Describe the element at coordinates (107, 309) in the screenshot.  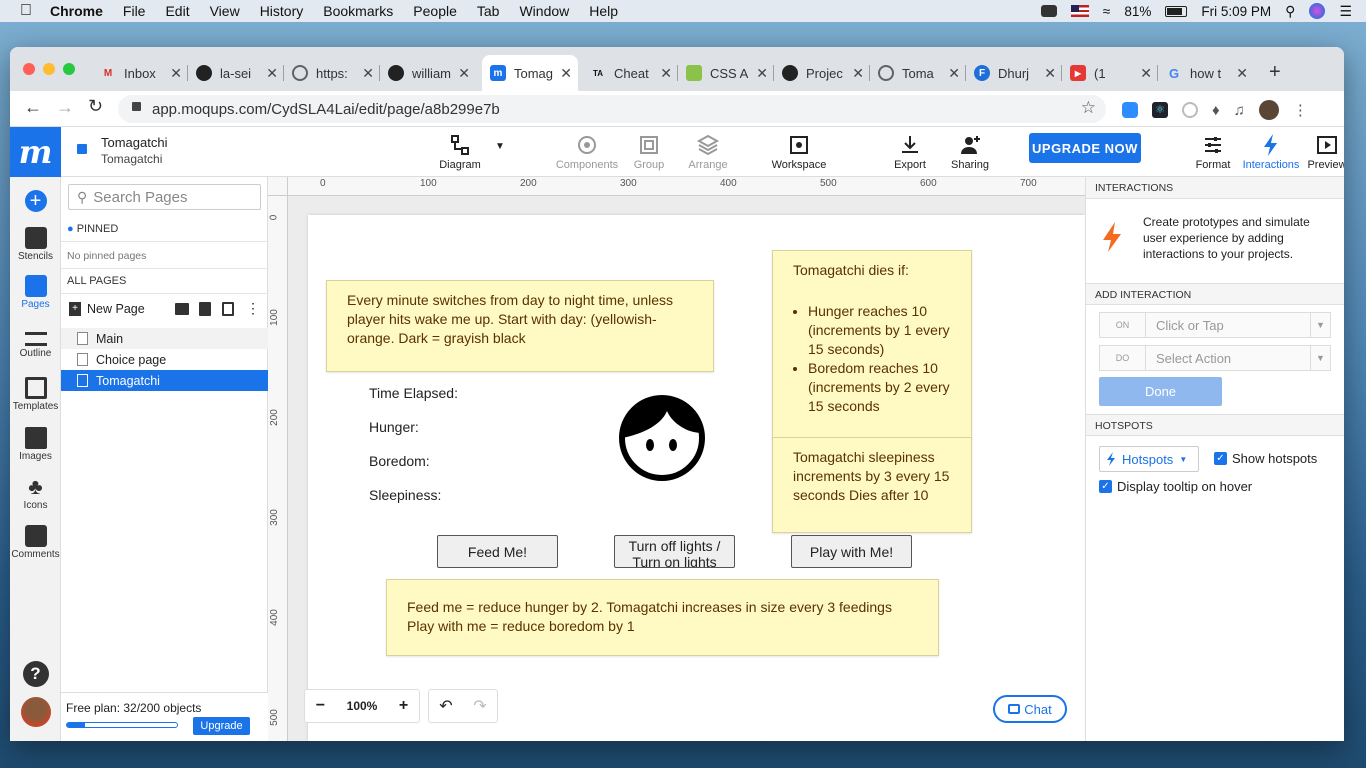
I see `new-page-button: + New Page` at that location.